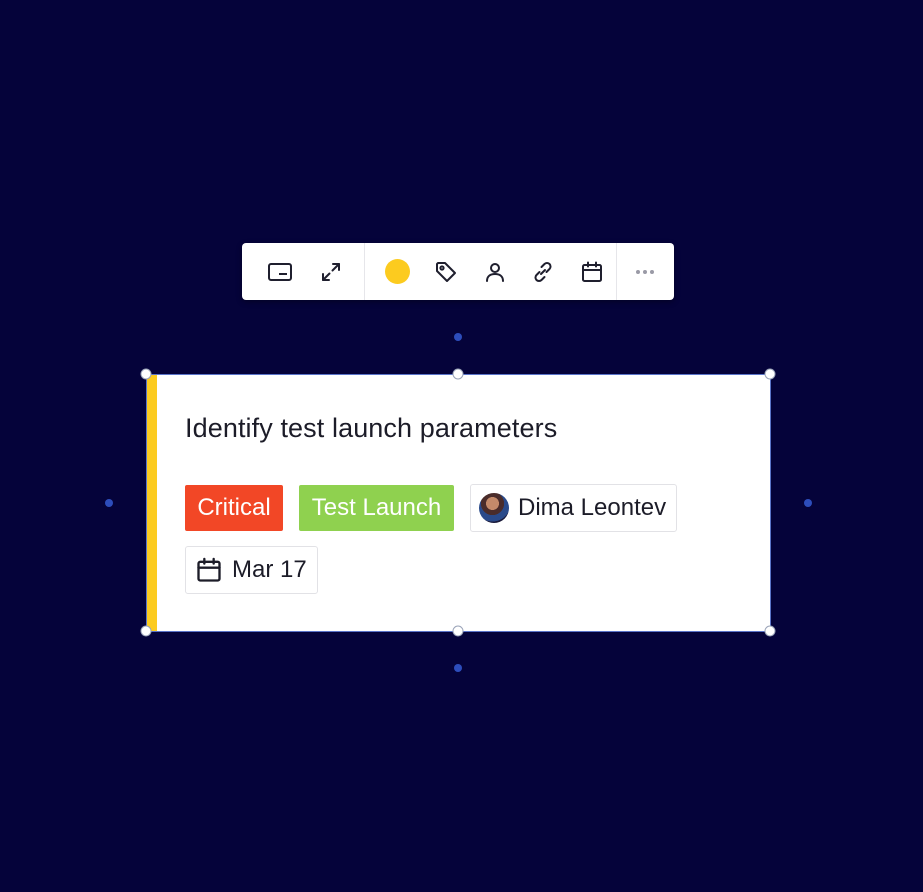 This screenshot has width=923, height=892. I want to click on connector-dot-top, so click(458, 337).